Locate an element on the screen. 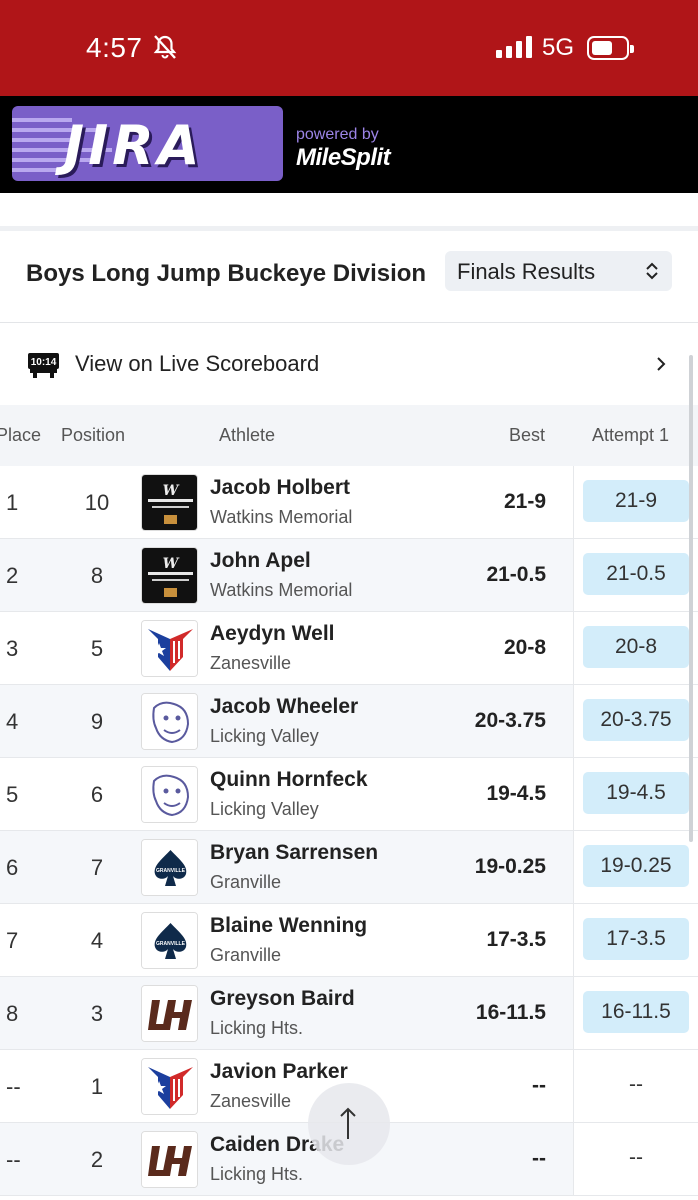  attempt-cell: 19-0.25 is located at coordinates (635, 867).